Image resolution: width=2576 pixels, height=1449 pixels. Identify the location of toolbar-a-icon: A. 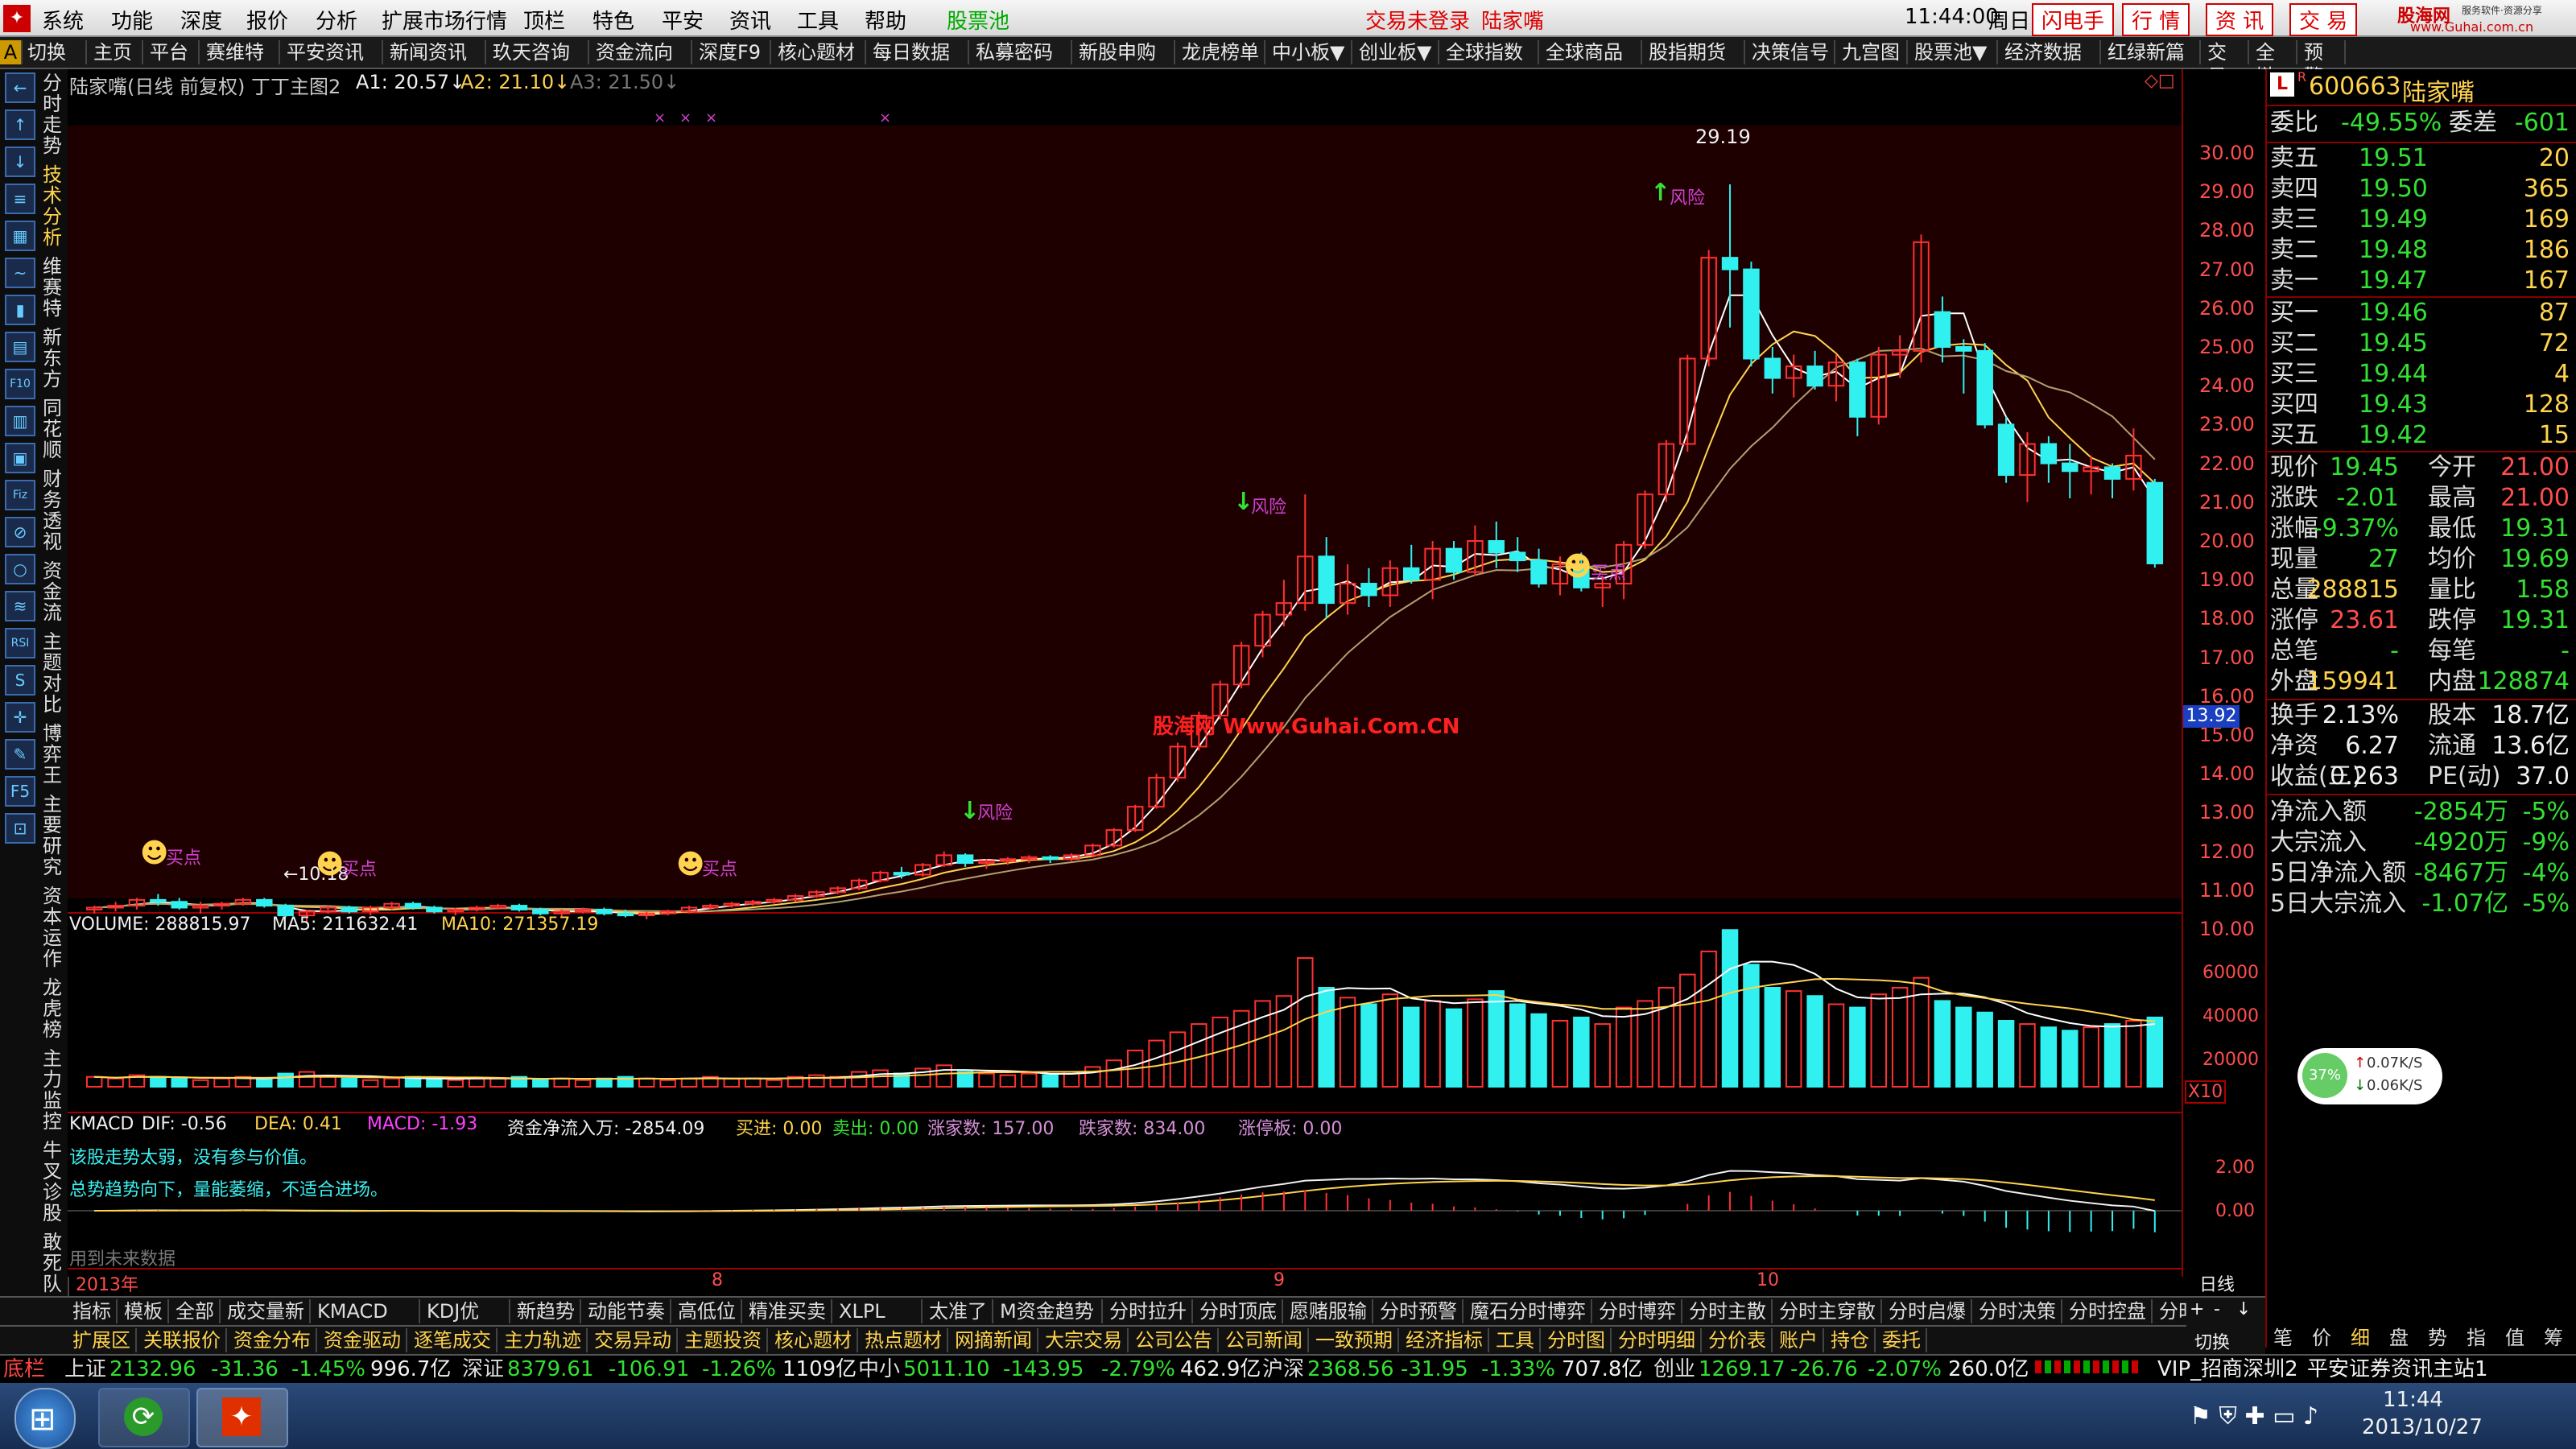
(11, 52).